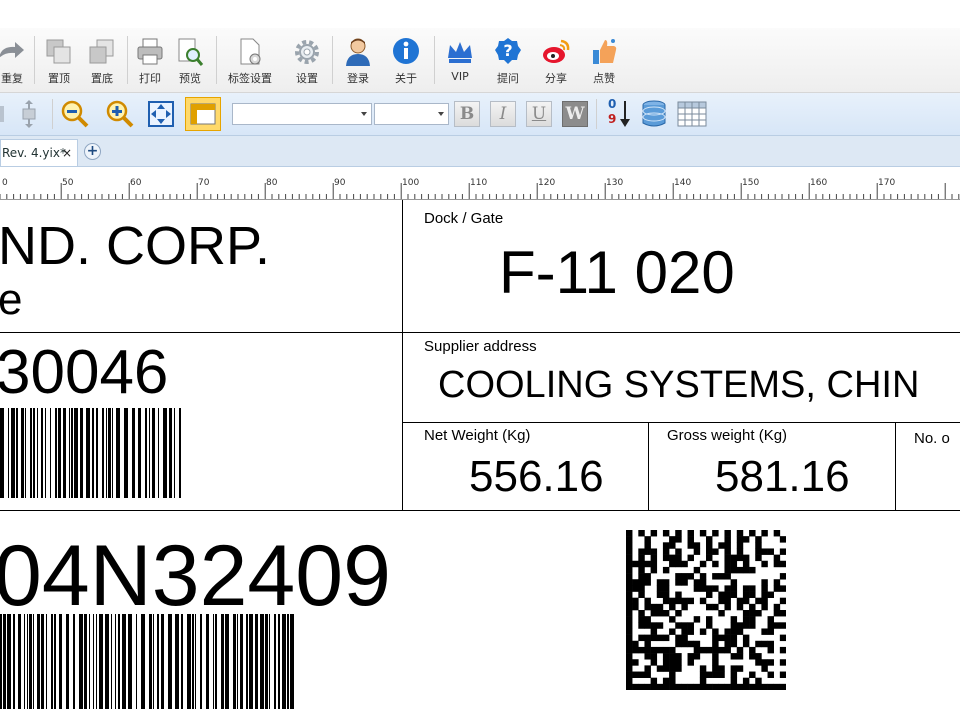 The height and width of the screenshot is (709, 960). I want to click on login-button: 登录, so click(358, 62).